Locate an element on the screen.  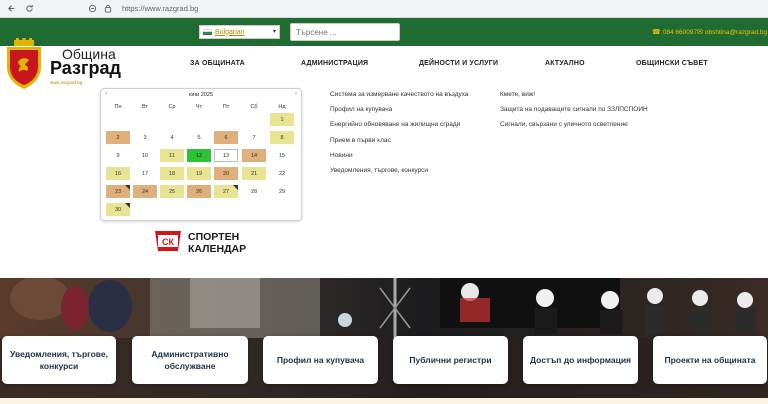
calendar-day: 2 is located at coordinates (118, 137).